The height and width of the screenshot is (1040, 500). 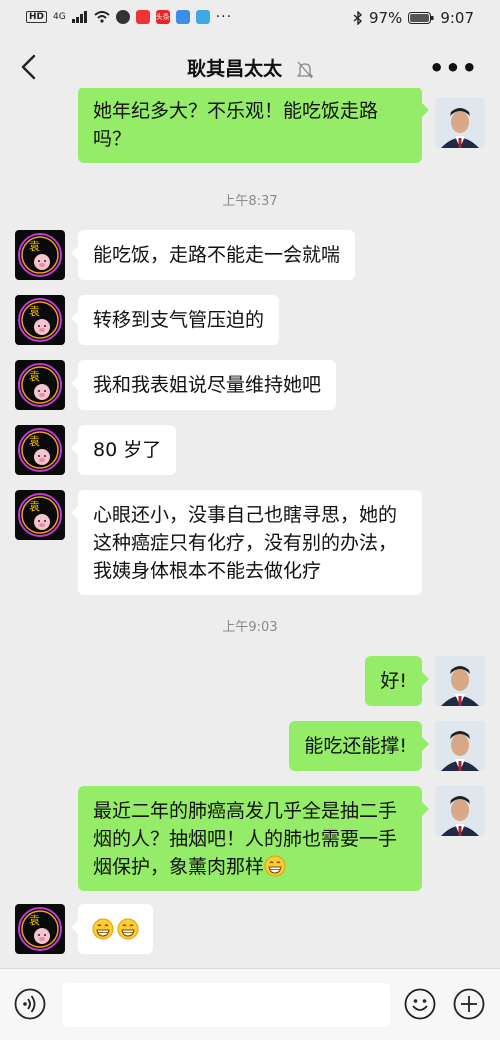 What do you see at coordinates (250, 18) in the screenshot?
I see `status-bar: HD 4G 头条 ··· 97% 9:07` at bounding box center [250, 18].